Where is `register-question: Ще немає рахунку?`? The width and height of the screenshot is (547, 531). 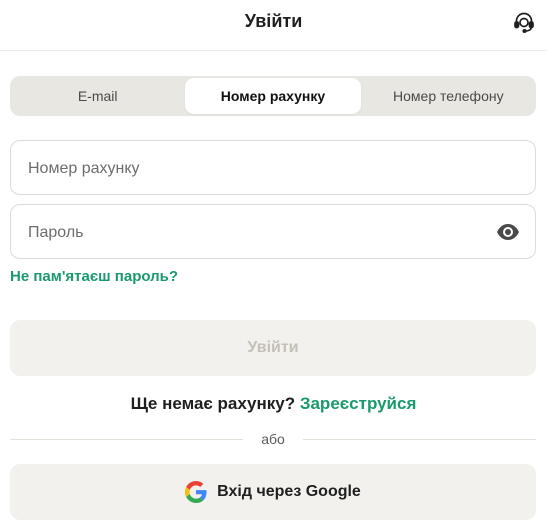
register-question: Ще немає рахунку? is located at coordinates (213, 403).